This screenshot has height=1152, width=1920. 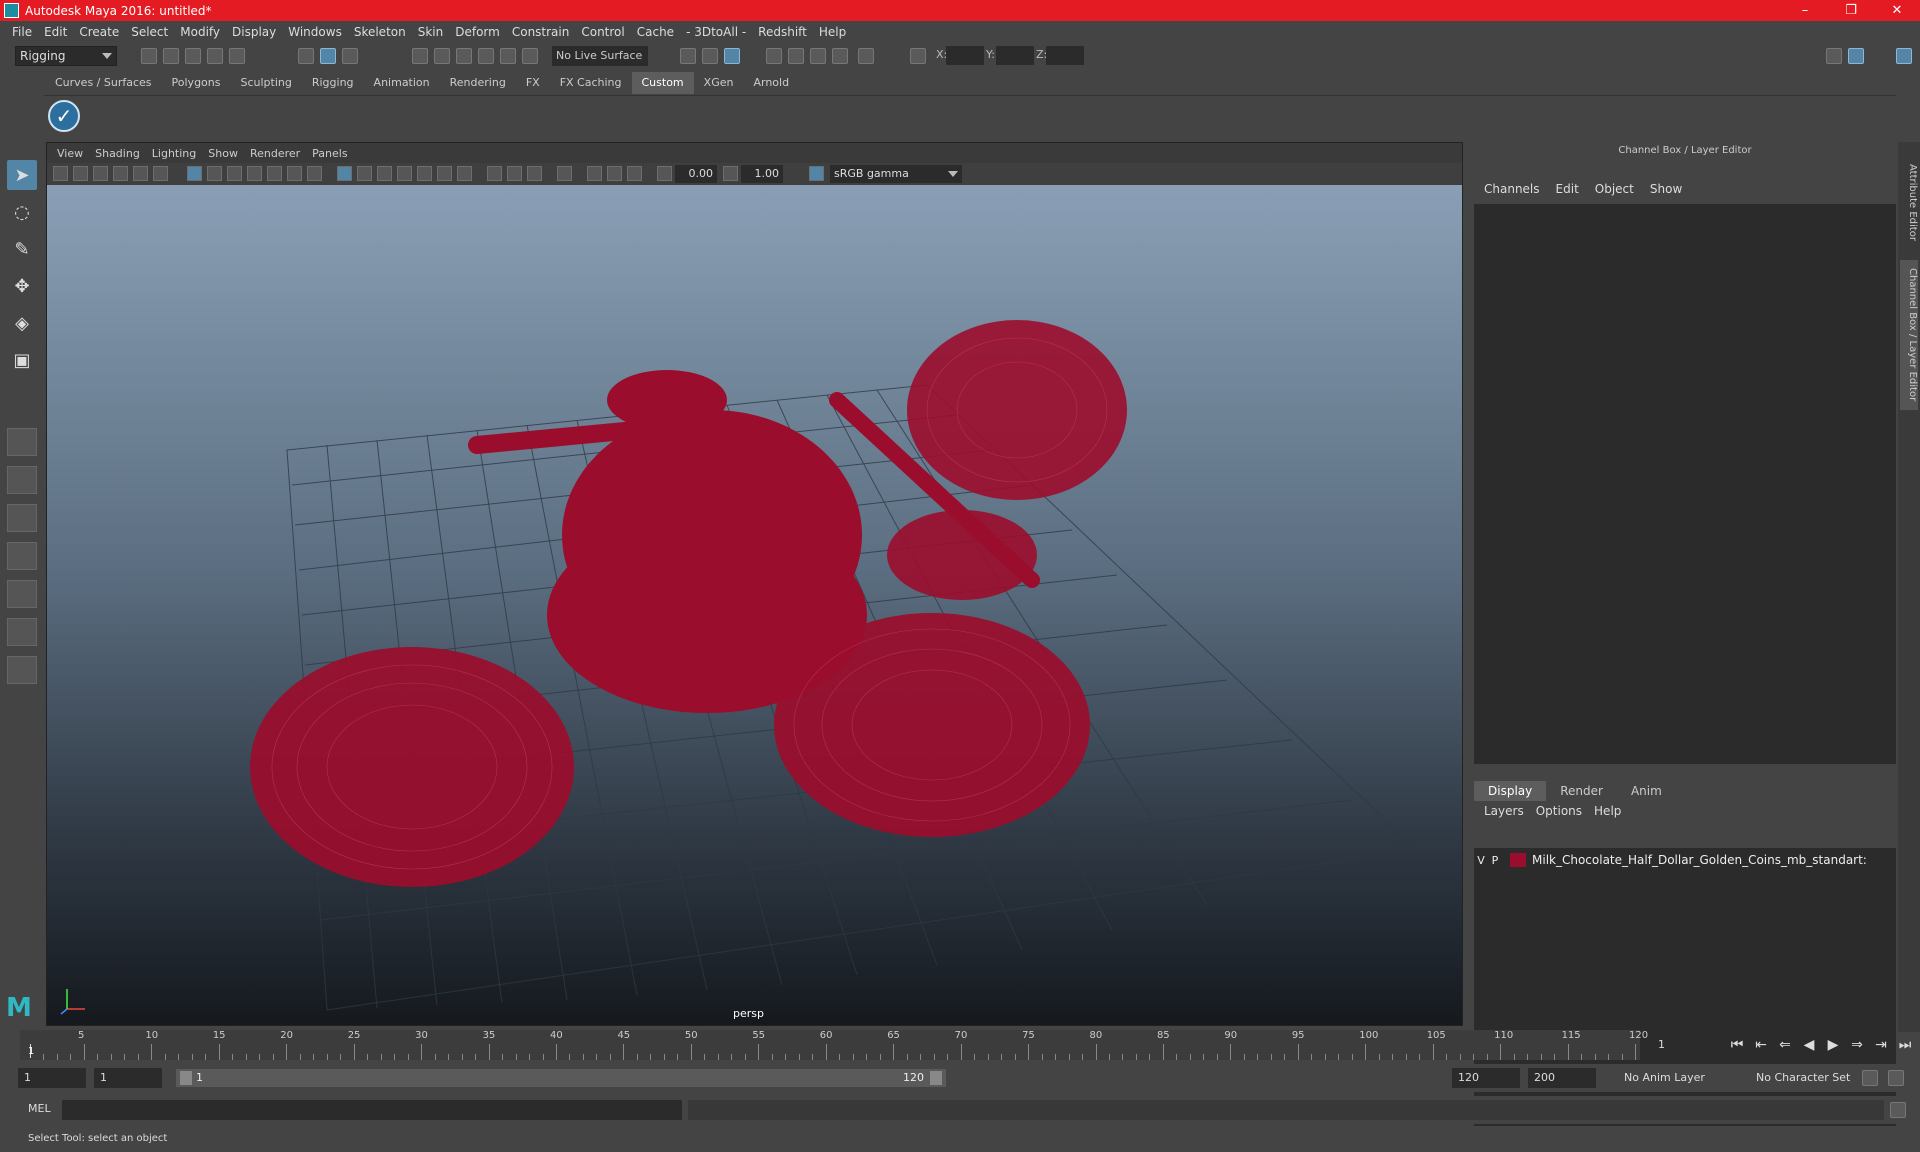 What do you see at coordinates (688, 56) in the screenshot?
I see `input-ops-icon` at bounding box center [688, 56].